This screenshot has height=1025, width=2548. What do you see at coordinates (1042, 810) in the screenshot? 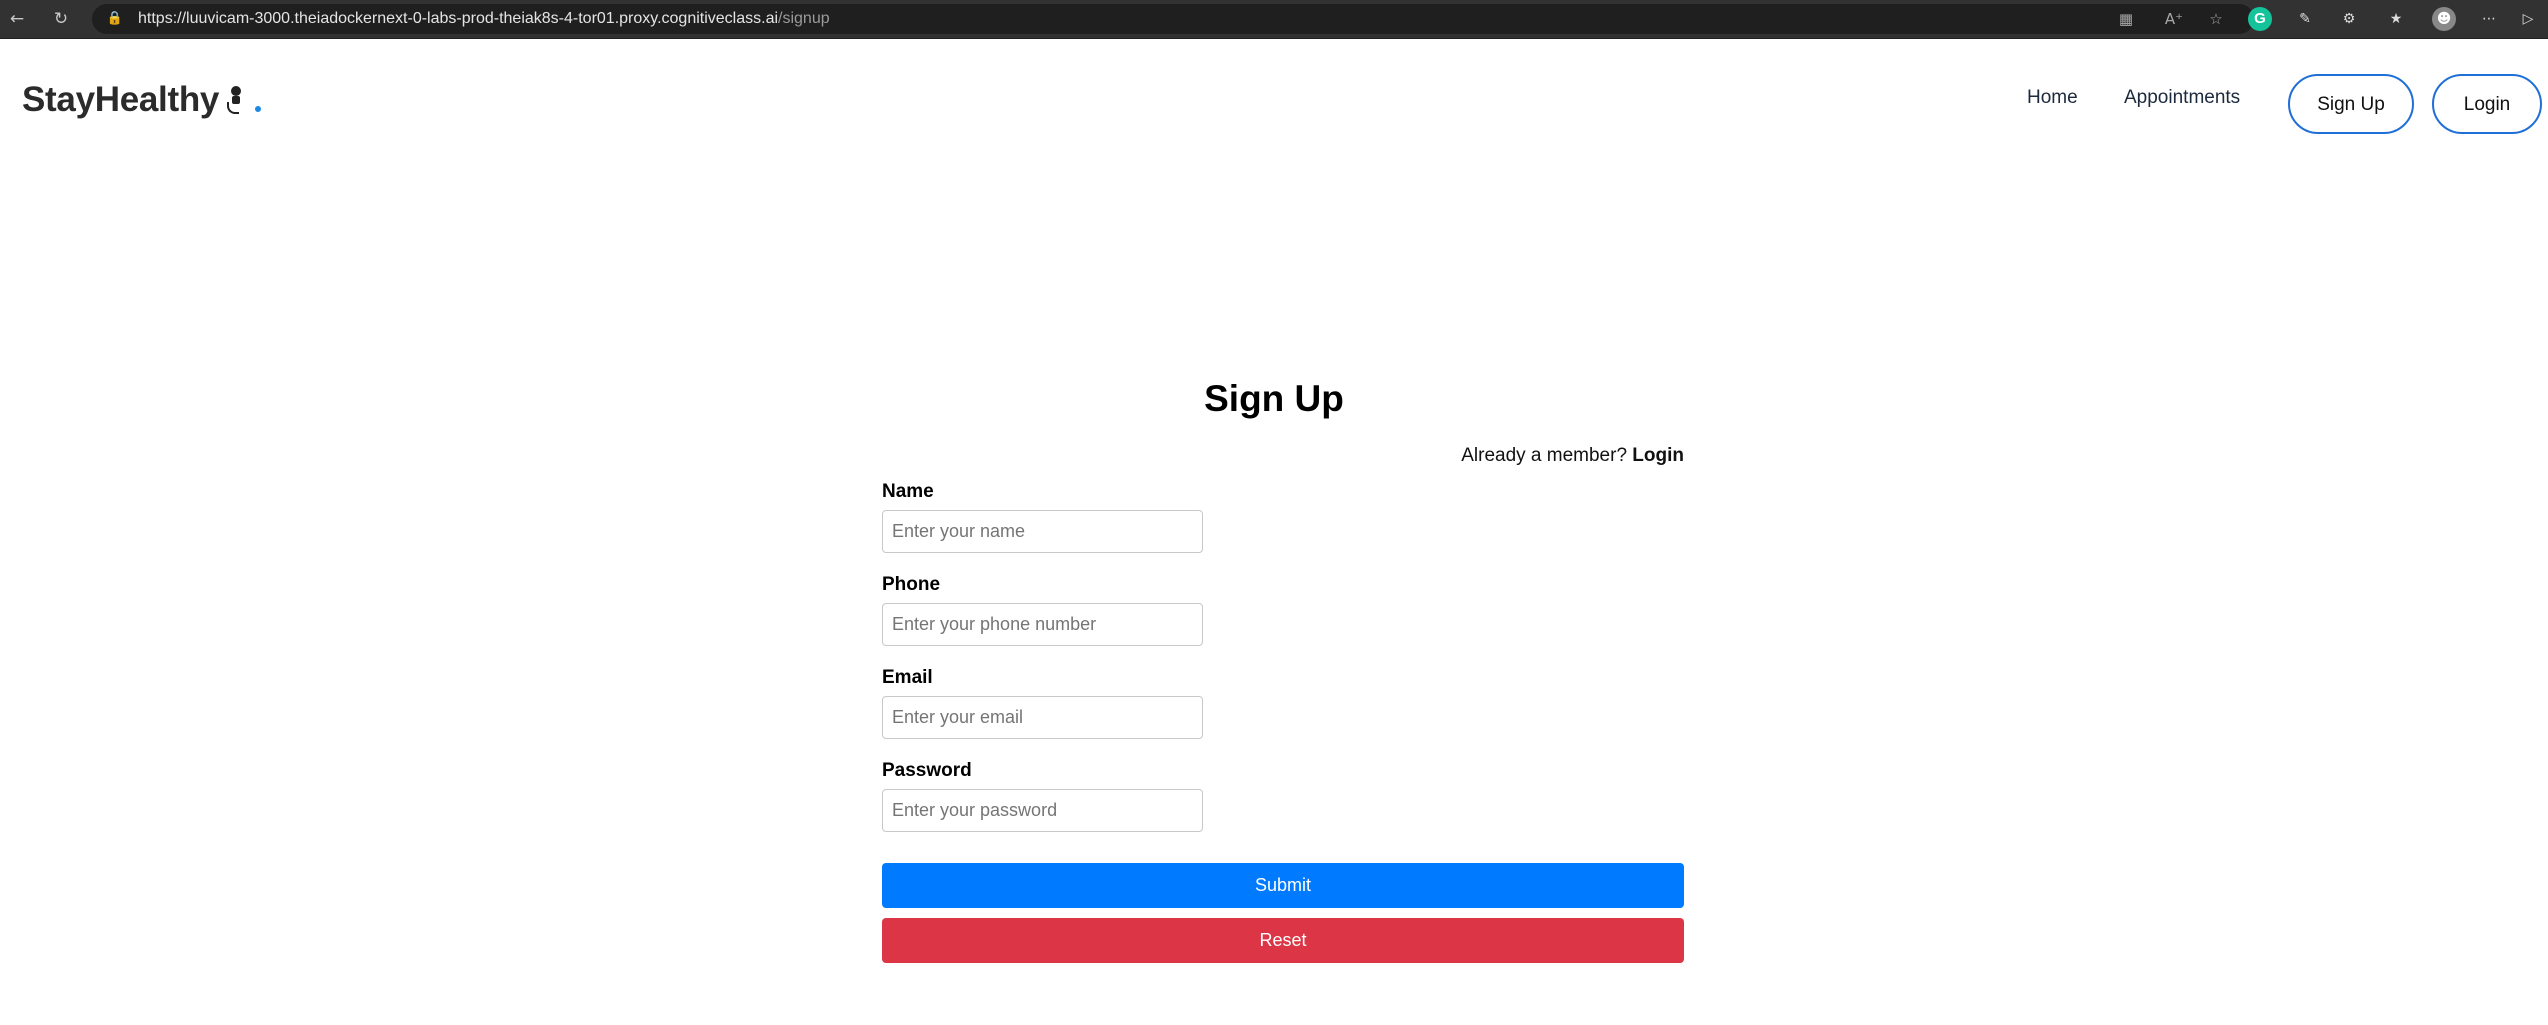
I see `password-input` at bounding box center [1042, 810].